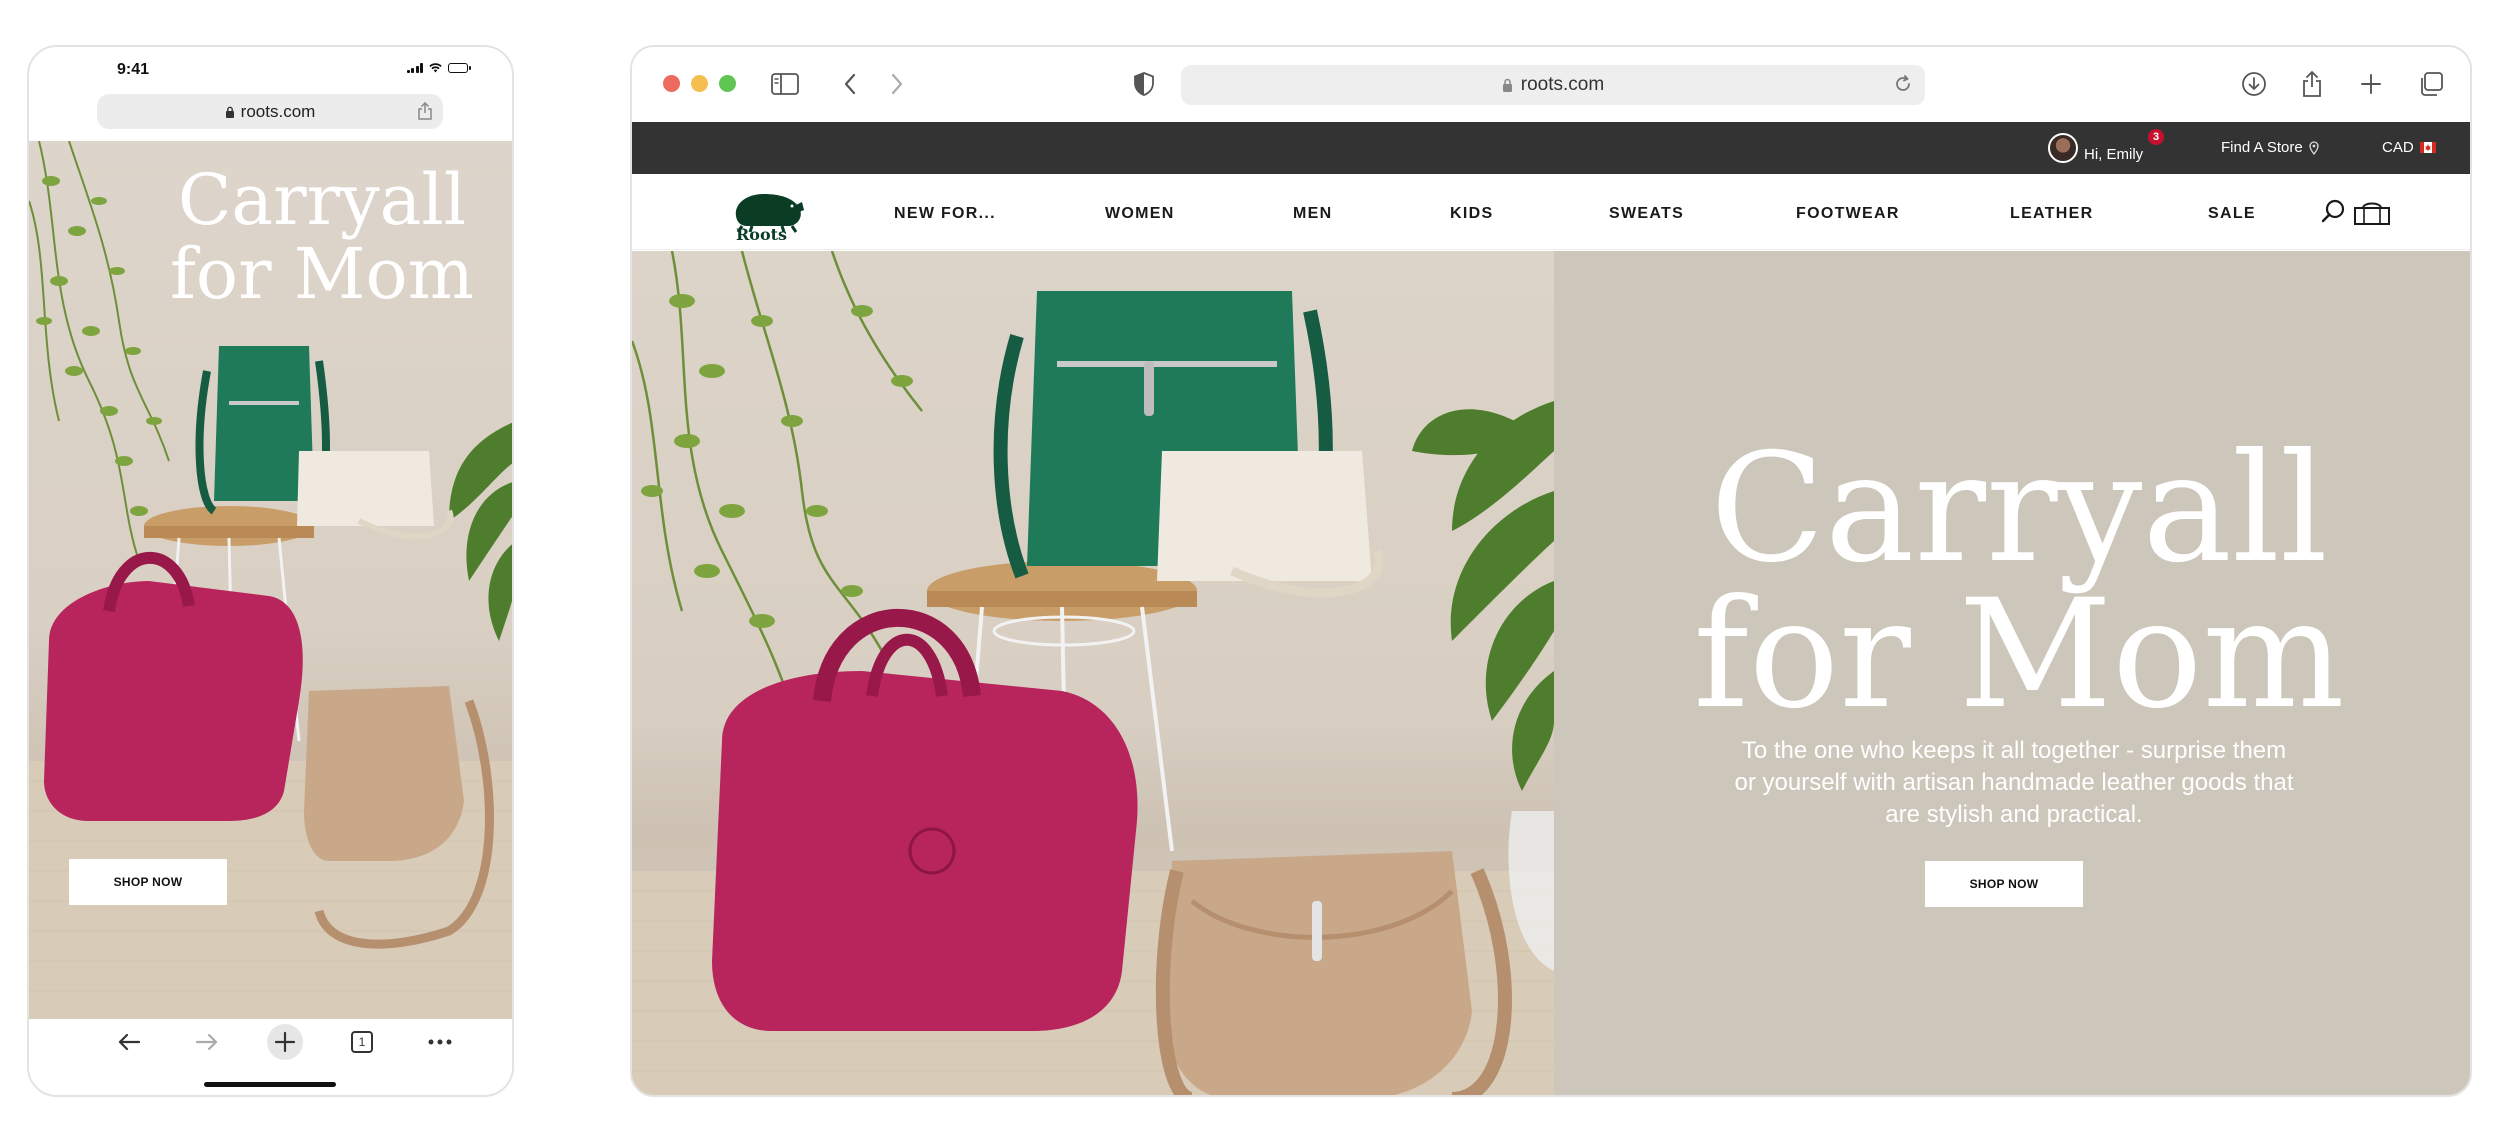 The width and height of the screenshot is (2500, 1123). What do you see at coordinates (2427, 147) in the screenshot?
I see `canada-flag-icon` at bounding box center [2427, 147].